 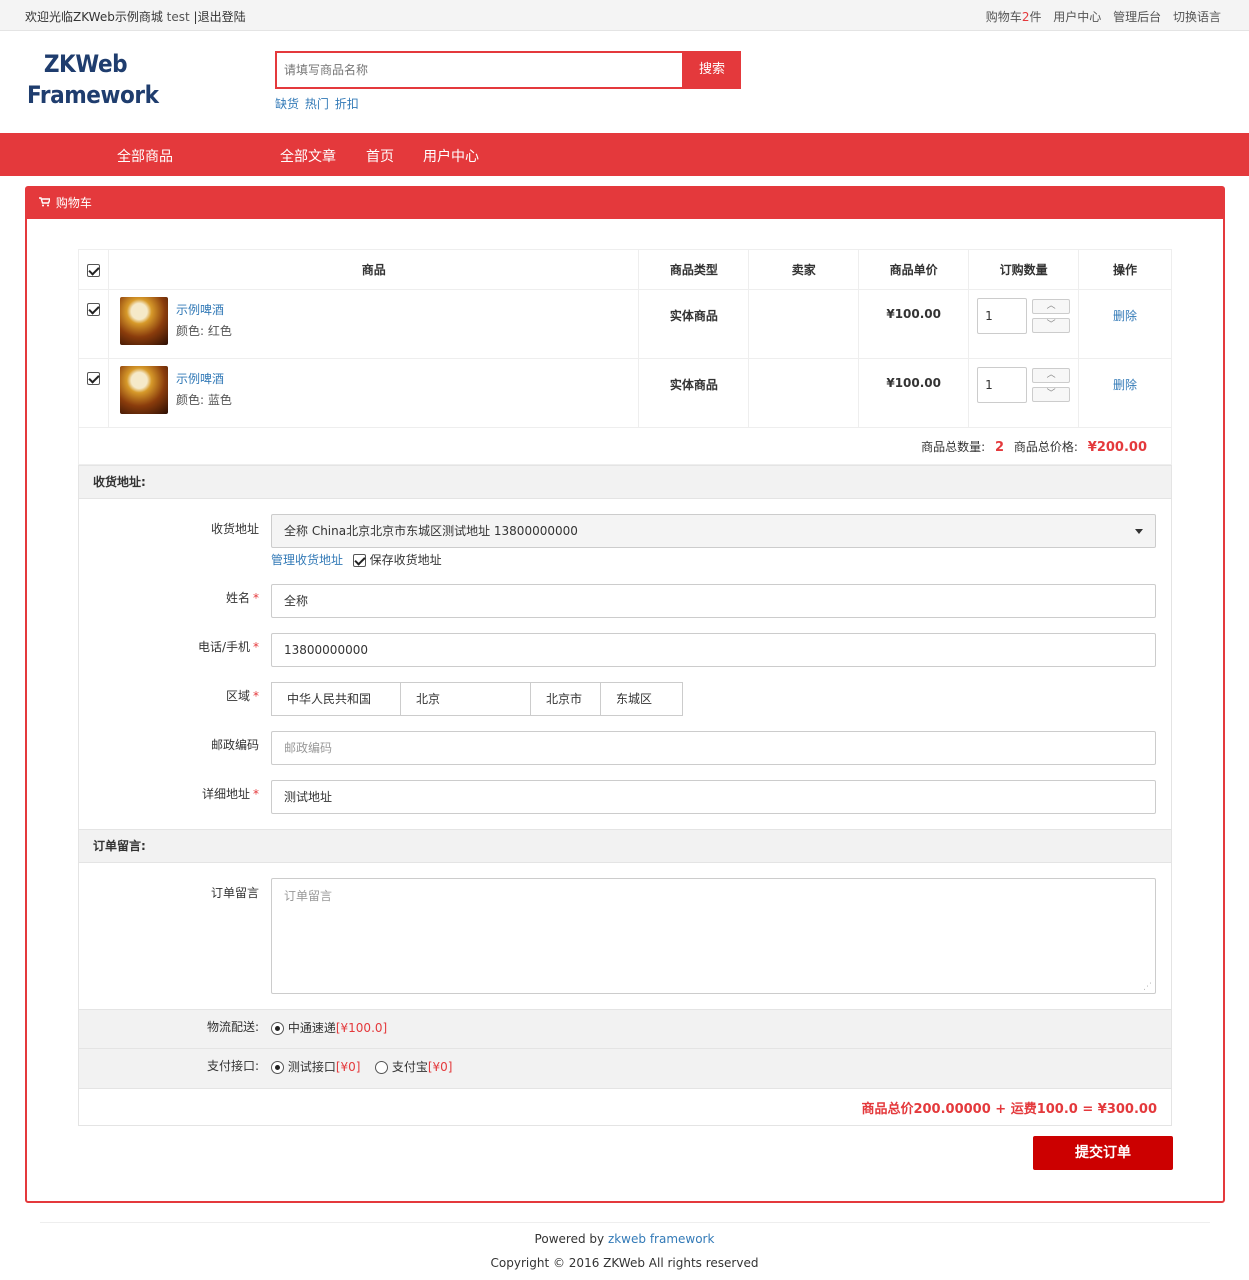 I want to click on logistics-option: 中通速递[¥100.0], so click(x=329, y=1027).